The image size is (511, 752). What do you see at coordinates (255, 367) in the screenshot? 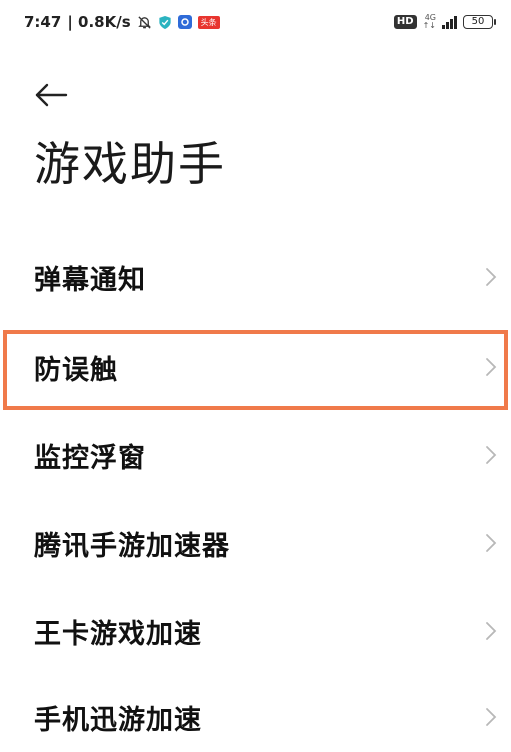
I see `menu-item-anti-mistouch: 防误触` at bounding box center [255, 367].